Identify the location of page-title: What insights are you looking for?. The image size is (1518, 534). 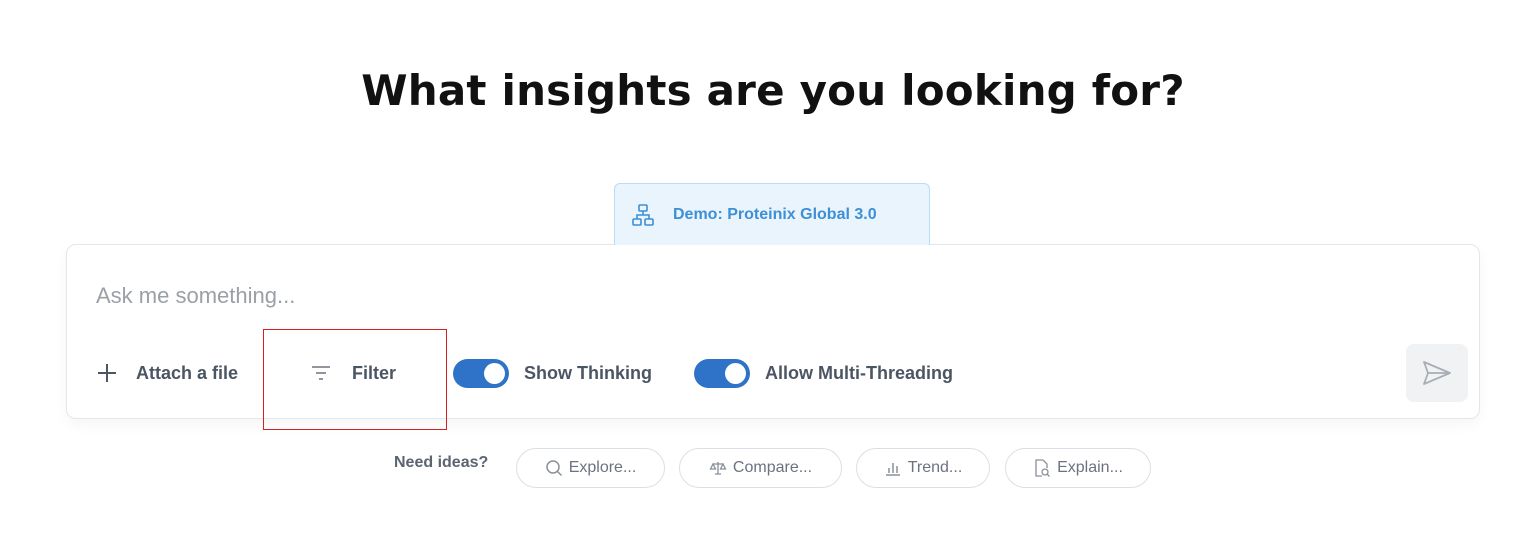
(773, 90).